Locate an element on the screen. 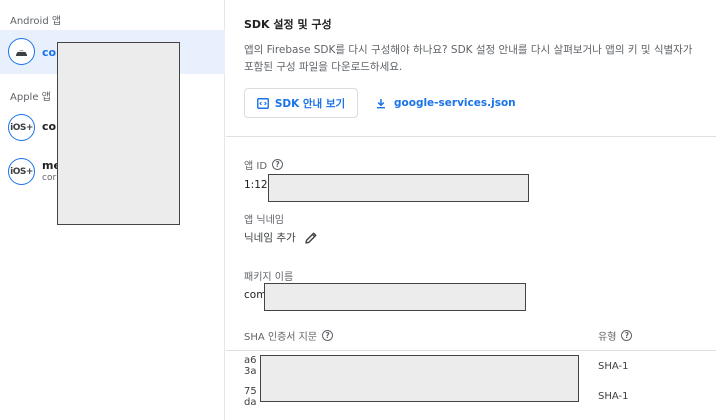  table-divider is located at coordinates (471, 350).